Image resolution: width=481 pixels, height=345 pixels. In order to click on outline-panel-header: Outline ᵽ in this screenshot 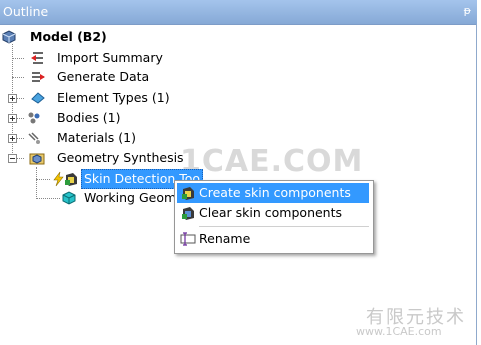, I will do `click(238, 12)`.